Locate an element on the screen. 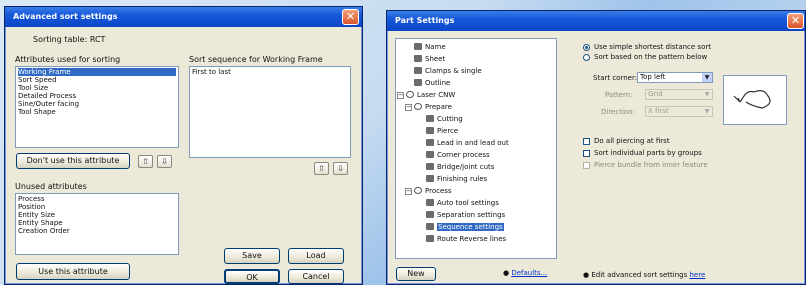 This screenshot has width=806, height=285. new-button: New is located at coordinates (416, 274).